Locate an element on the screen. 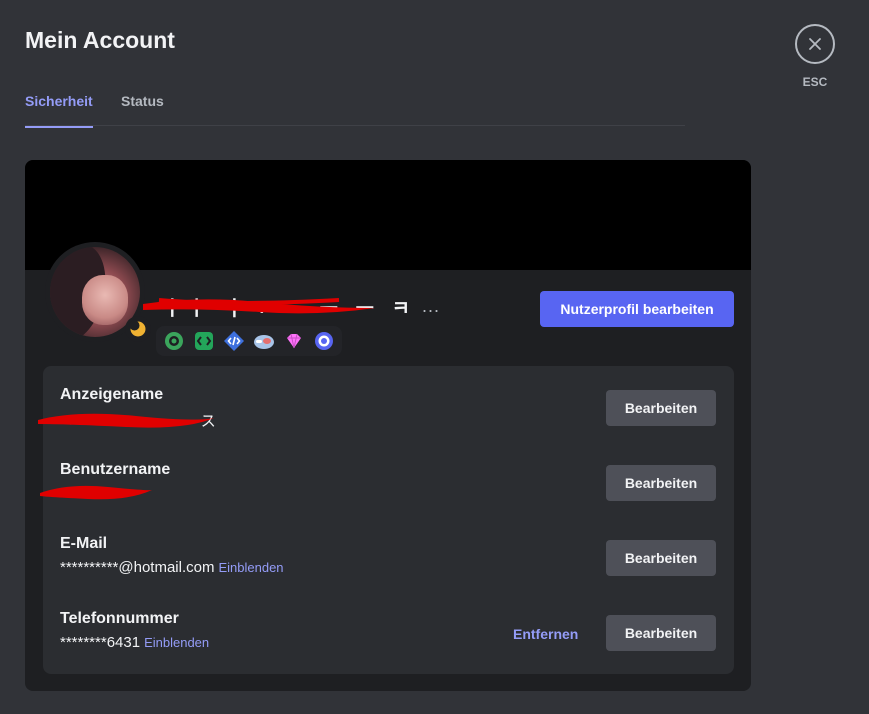  email-field: E-Mail **********@hotmail.com Einblenden is located at coordinates (172, 556).